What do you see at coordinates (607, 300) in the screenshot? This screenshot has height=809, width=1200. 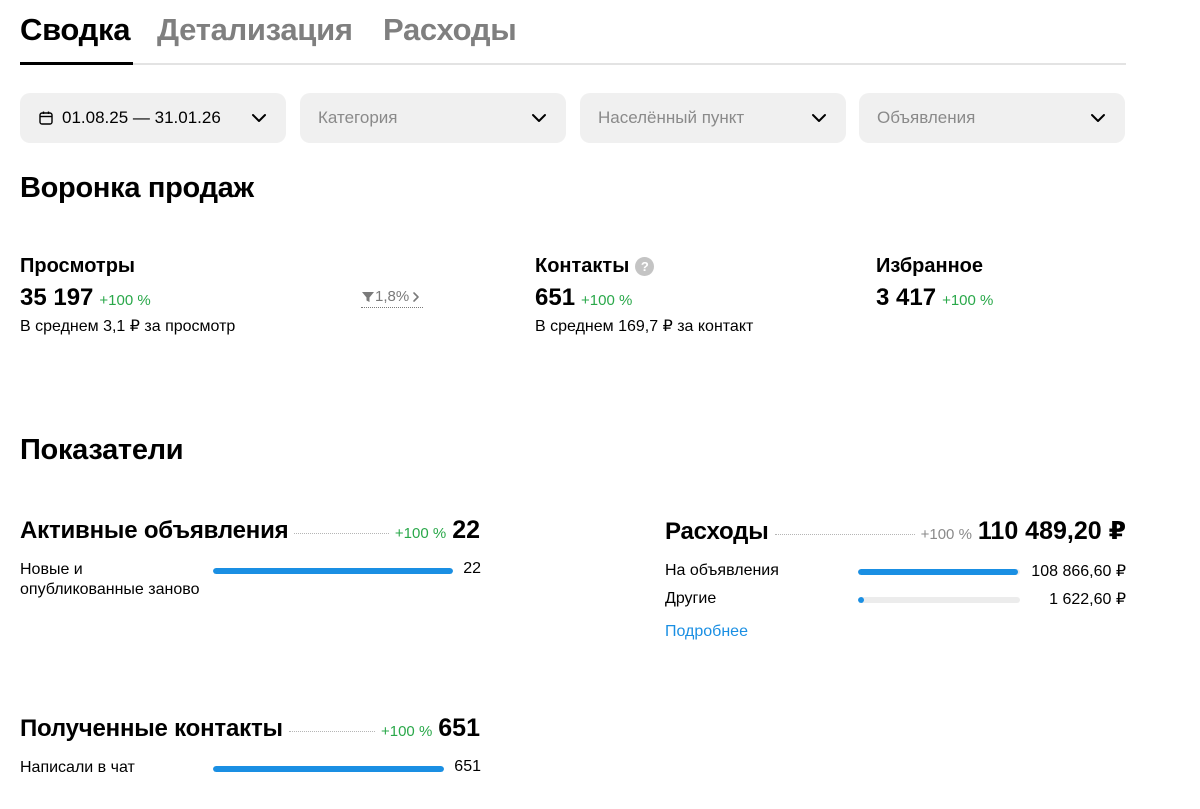 I see `contacts-delta: +100 %` at bounding box center [607, 300].